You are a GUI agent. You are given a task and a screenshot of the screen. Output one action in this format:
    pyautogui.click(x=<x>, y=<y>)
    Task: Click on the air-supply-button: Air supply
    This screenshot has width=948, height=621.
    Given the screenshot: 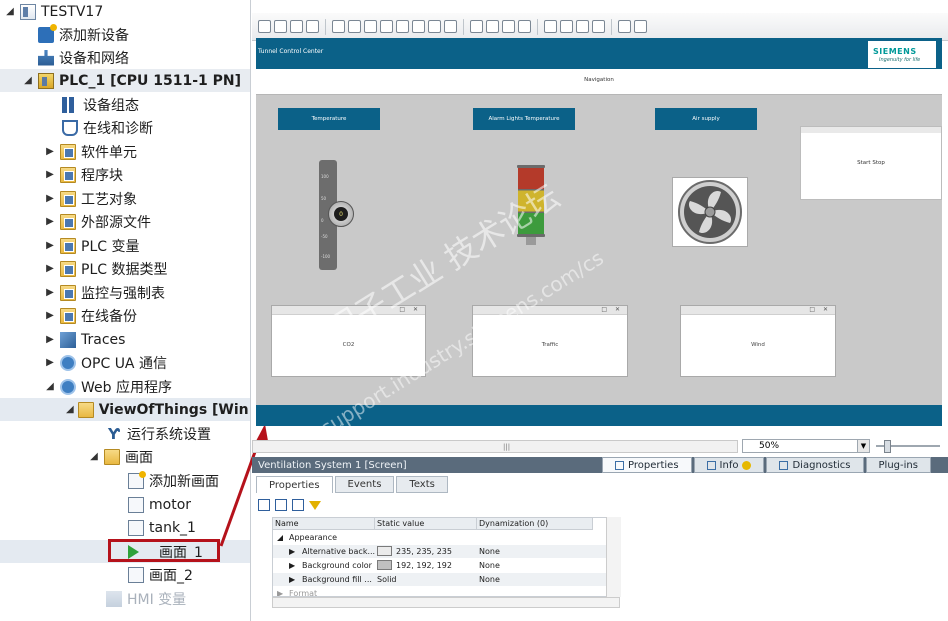 What is the action you would take?
    pyautogui.click(x=706, y=119)
    